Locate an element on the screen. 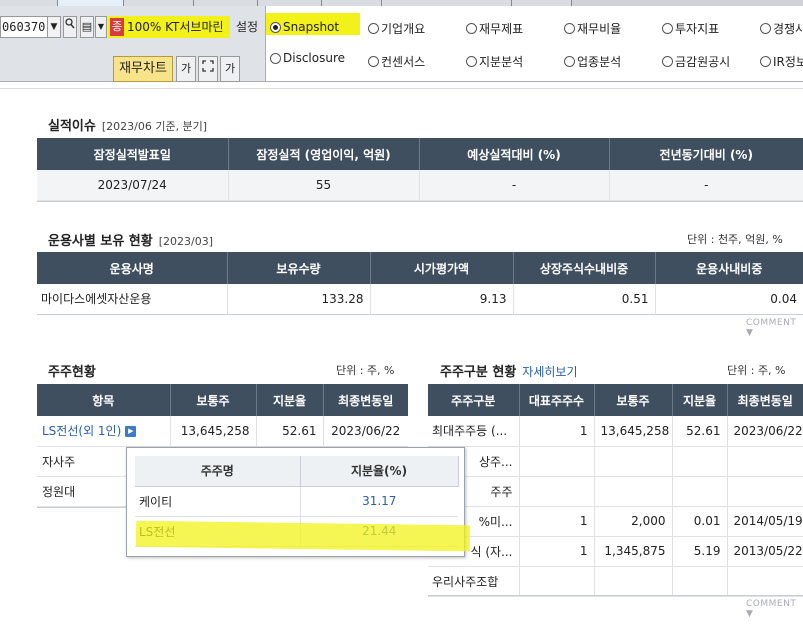  financial-chart-button: 재무차트 is located at coordinates (143, 69).